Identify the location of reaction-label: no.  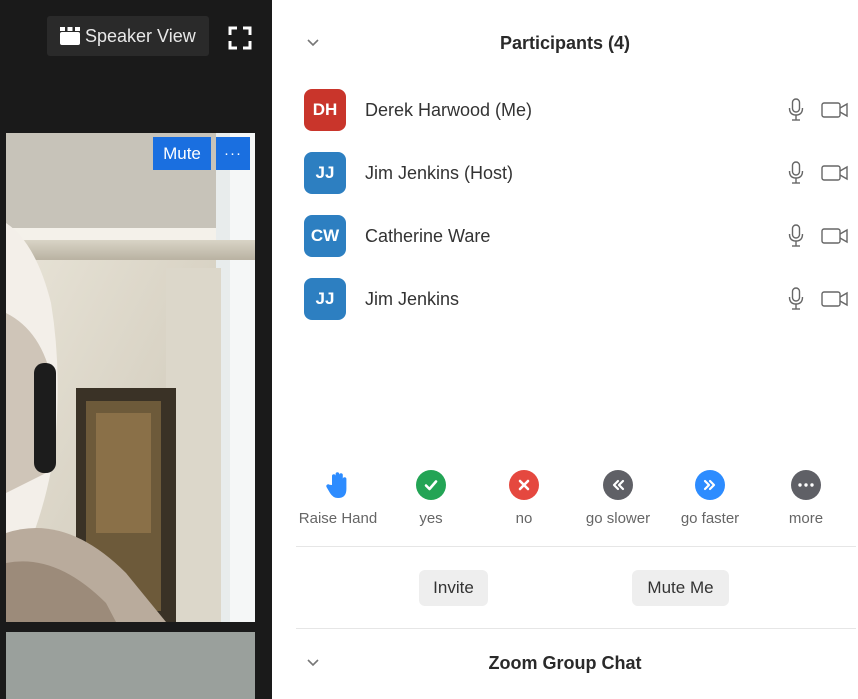
(524, 518).